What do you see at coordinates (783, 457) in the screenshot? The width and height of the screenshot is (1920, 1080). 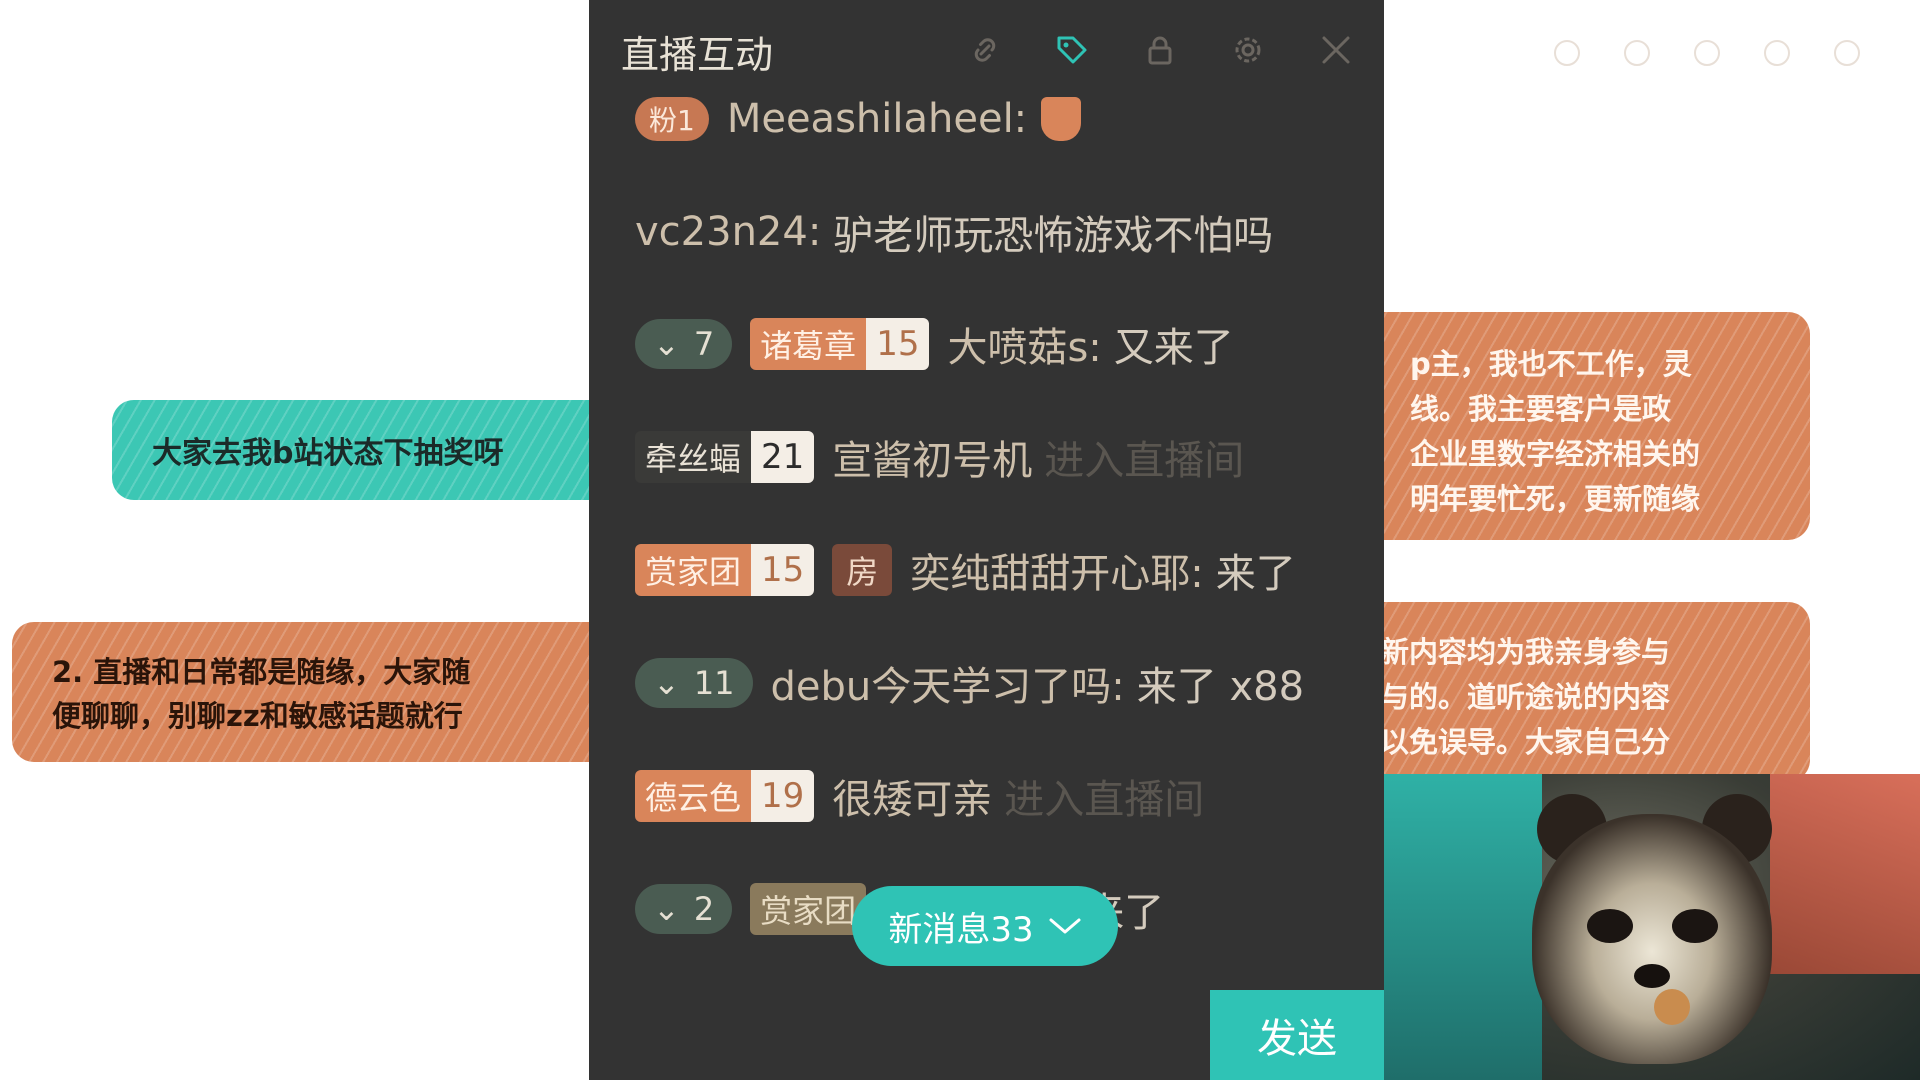 I see `medal-level: 21` at bounding box center [783, 457].